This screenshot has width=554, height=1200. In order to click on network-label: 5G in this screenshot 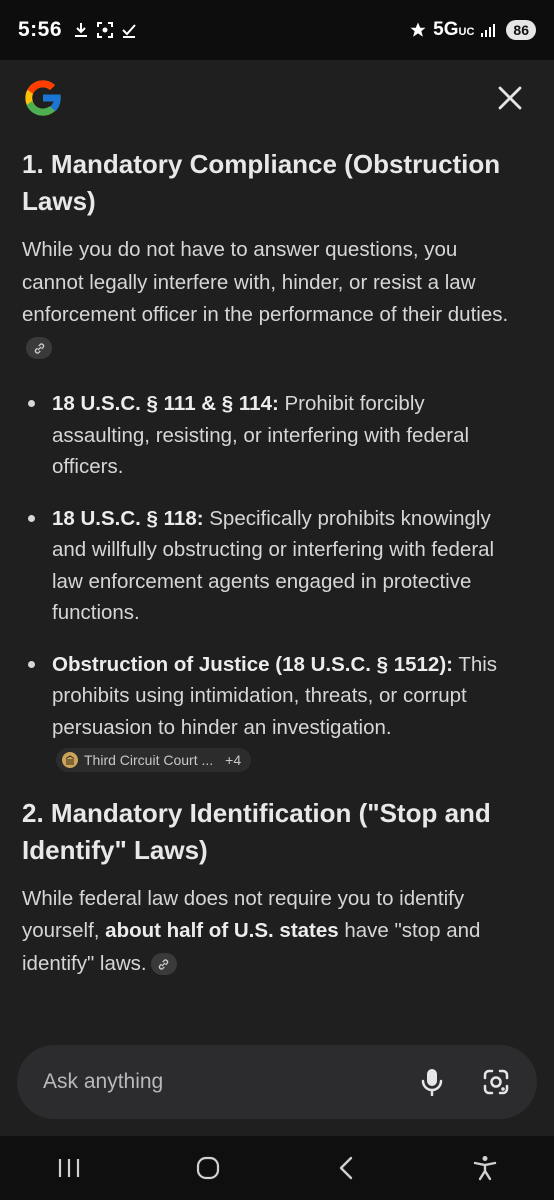, I will do `click(446, 29)`.